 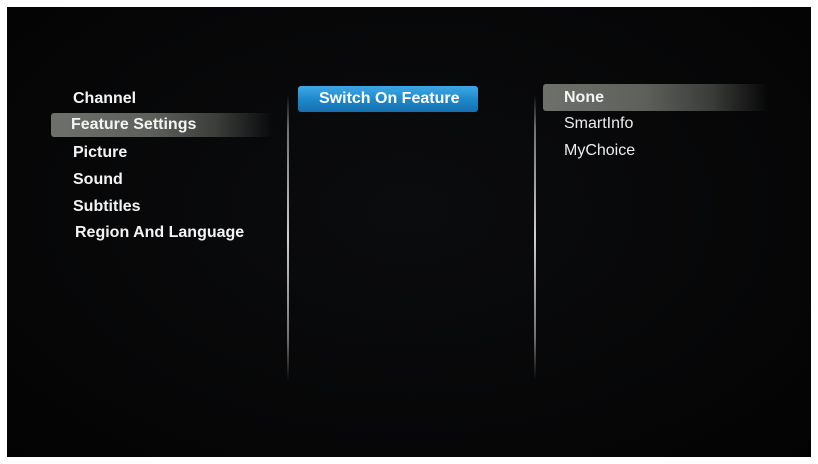 I want to click on option-none: None, so click(x=655, y=97).